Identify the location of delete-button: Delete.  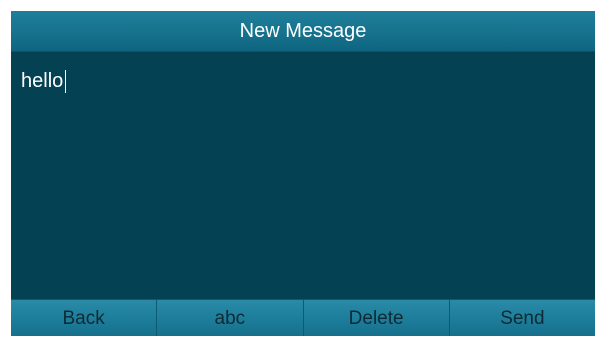
(375, 318).